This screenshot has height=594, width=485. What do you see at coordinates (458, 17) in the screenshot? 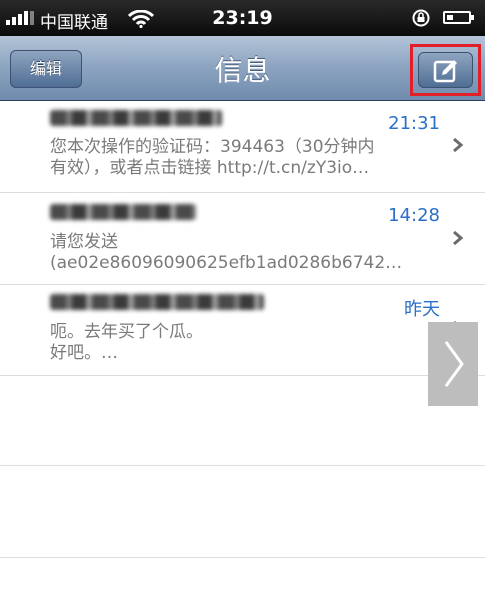
I see `battery-icon` at bounding box center [458, 17].